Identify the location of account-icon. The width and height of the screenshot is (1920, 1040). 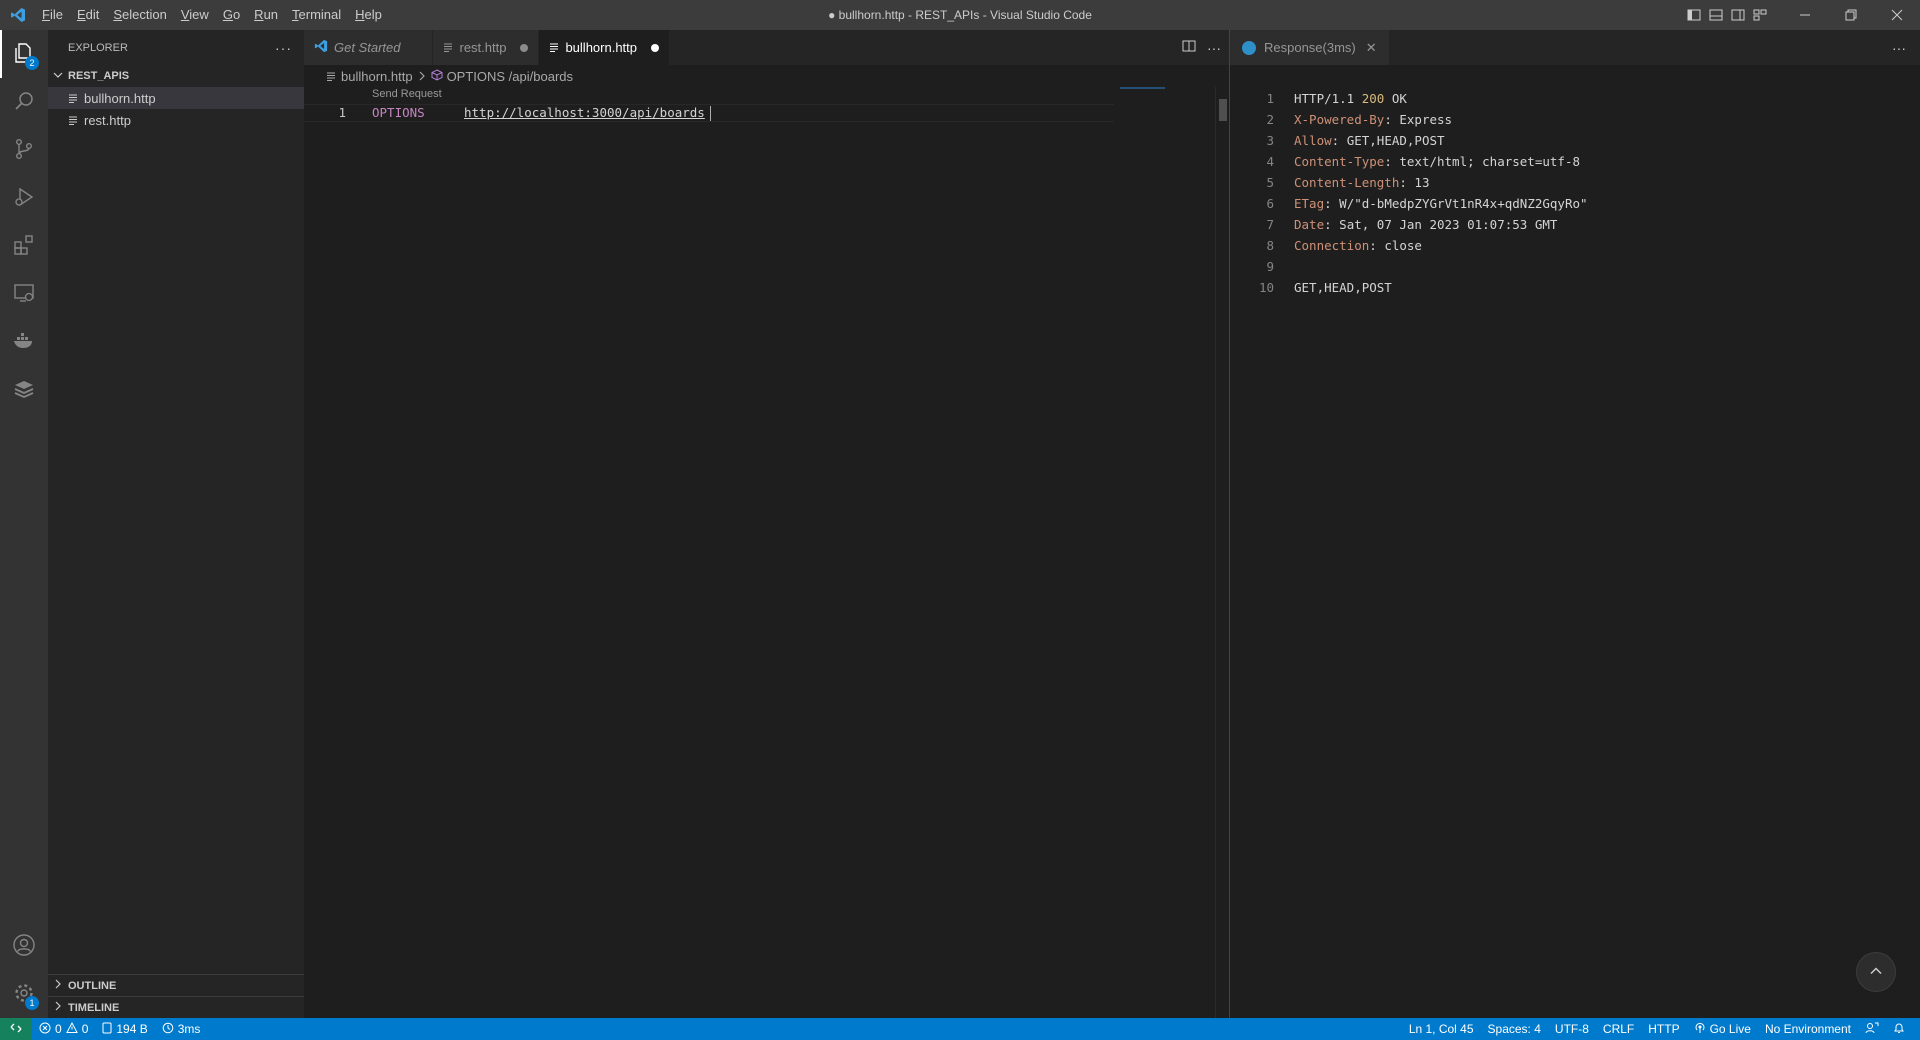
(24, 946).